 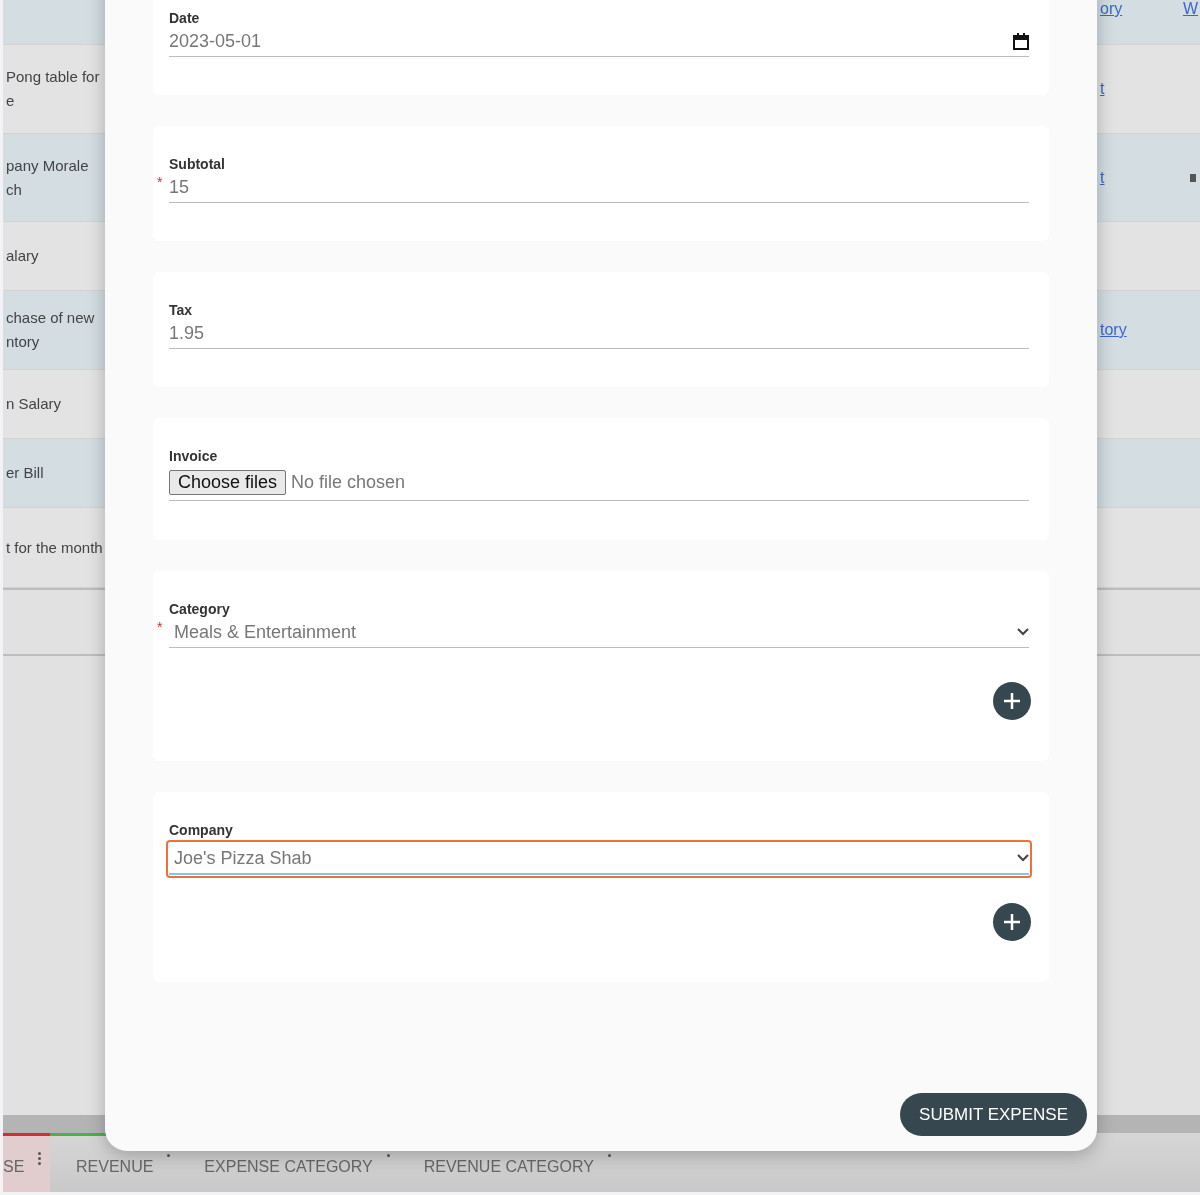 What do you see at coordinates (284, 1162) in the screenshot?
I see `tab: EXPENSE CATEGORY` at bounding box center [284, 1162].